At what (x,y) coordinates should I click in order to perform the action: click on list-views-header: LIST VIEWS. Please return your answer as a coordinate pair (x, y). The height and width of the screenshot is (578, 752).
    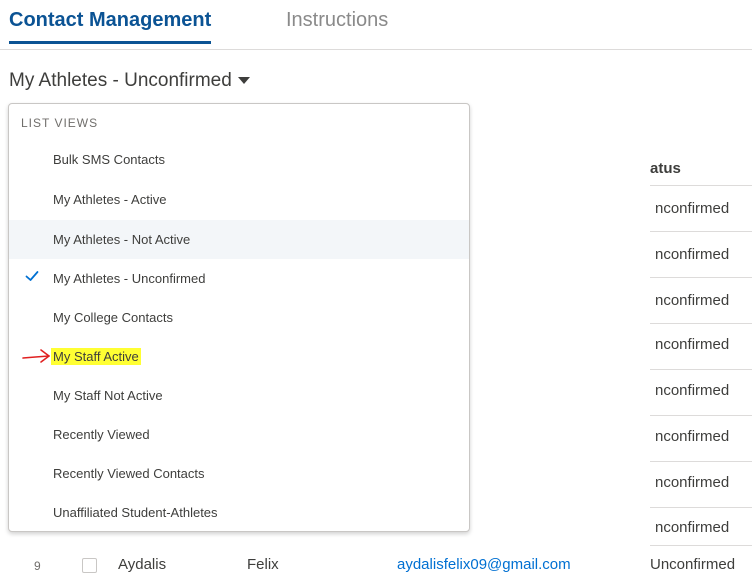
    Looking at the image, I should click on (60, 123).